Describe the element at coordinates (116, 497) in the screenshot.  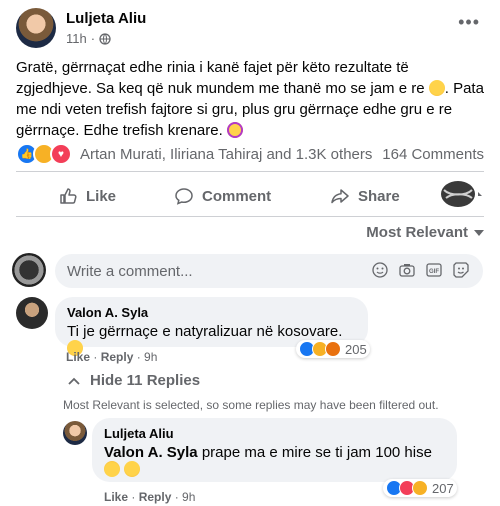
I see `reply-like-link: Like` at that location.